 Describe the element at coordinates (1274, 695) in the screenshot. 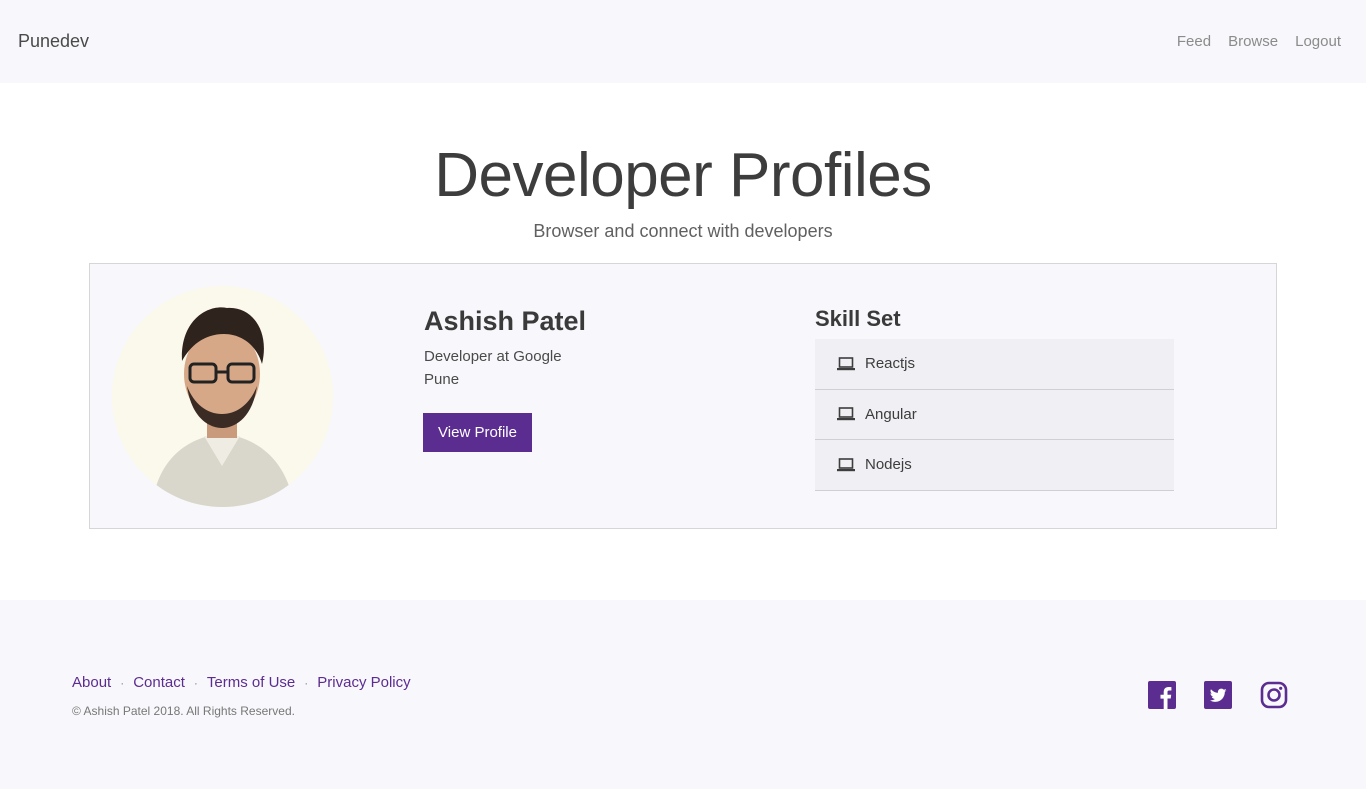

I see `instagram-icon` at that location.